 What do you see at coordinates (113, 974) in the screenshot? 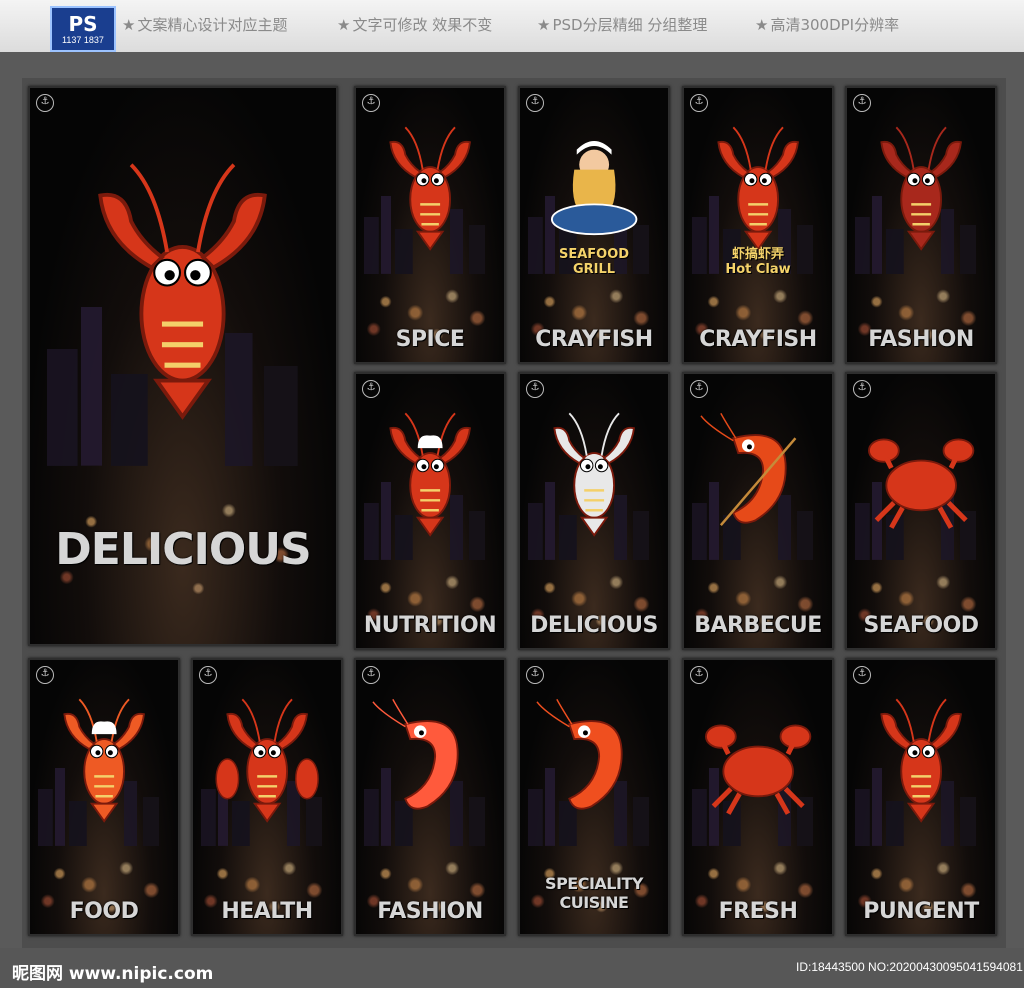
I see `site-logo: 昵图网 www.nipic.com` at bounding box center [113, 974].